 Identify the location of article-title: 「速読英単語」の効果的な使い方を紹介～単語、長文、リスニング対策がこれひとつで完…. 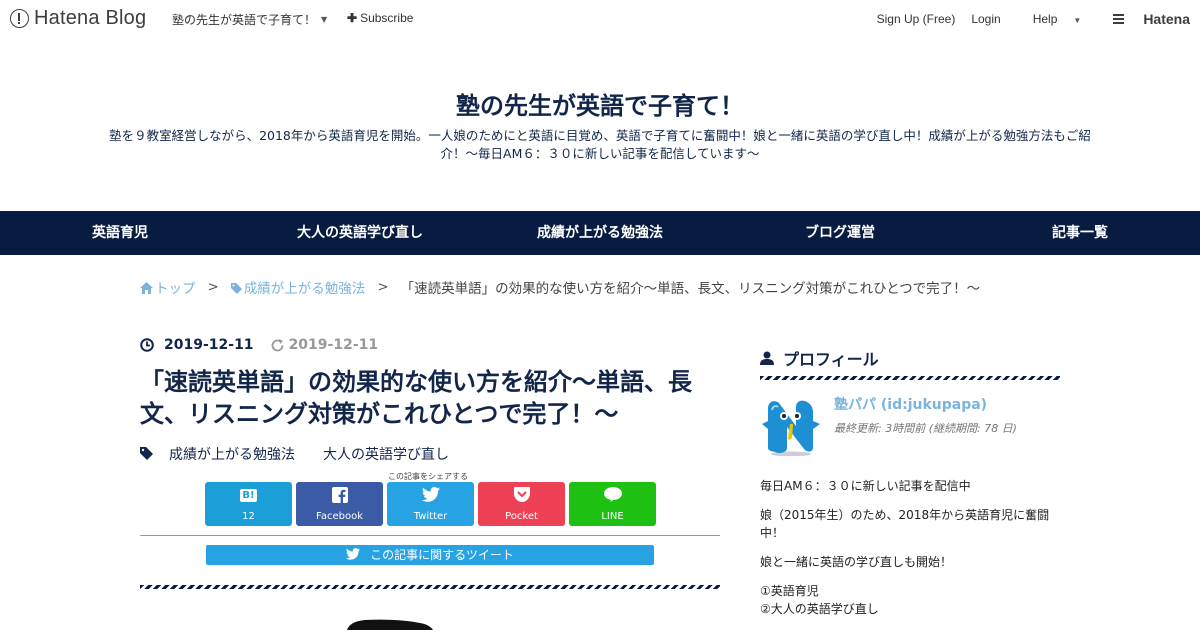
(435, 398).